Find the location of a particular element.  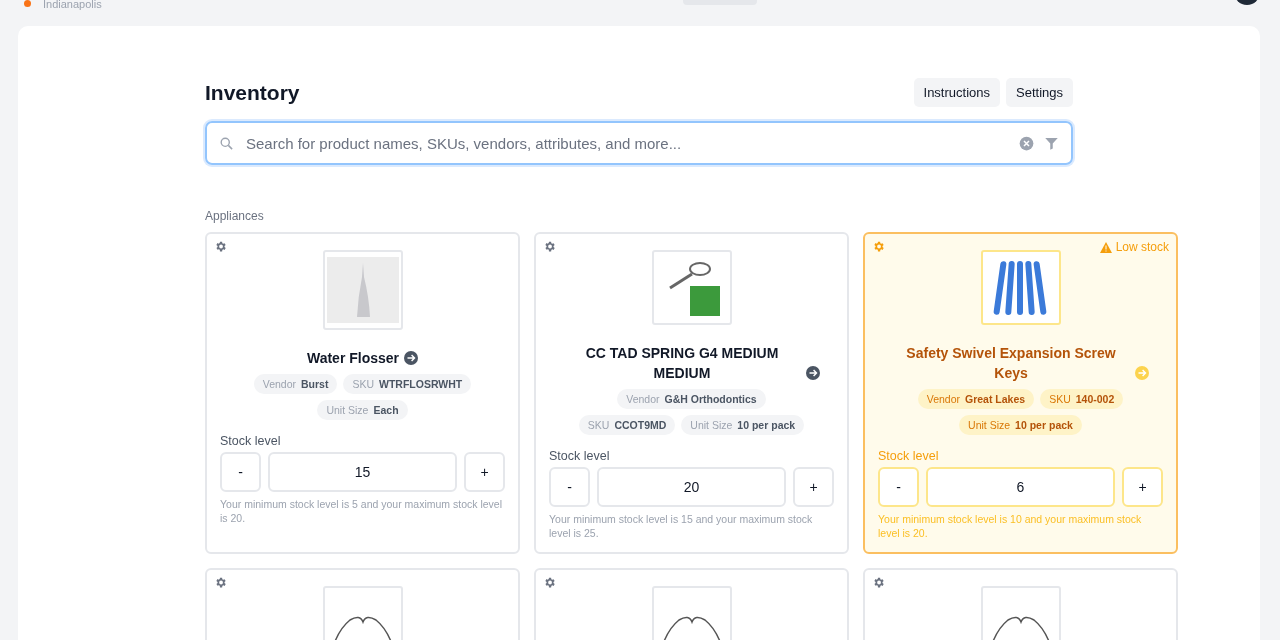

stock-note: Your minimum stock level is 5 and your maximum stock level is 20. is located at coordinates (362, 511).